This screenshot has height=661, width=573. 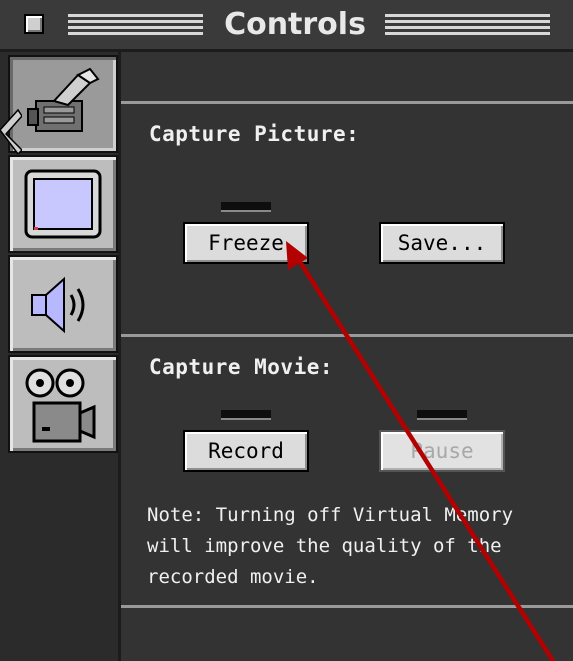 I want to click on tab-display, so click(x=63, y=204).